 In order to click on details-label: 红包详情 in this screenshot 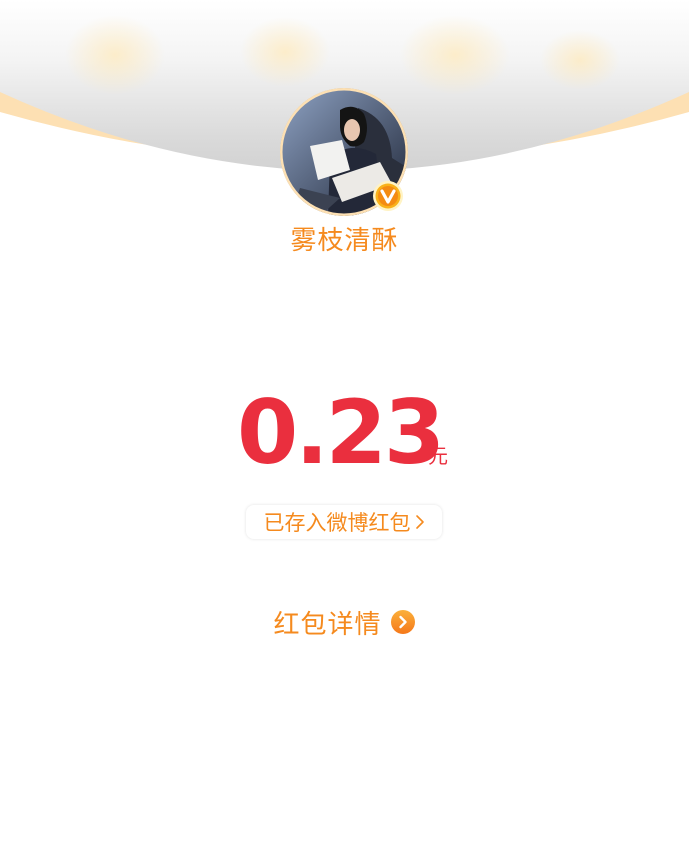, I will do `click(327, 624)`.